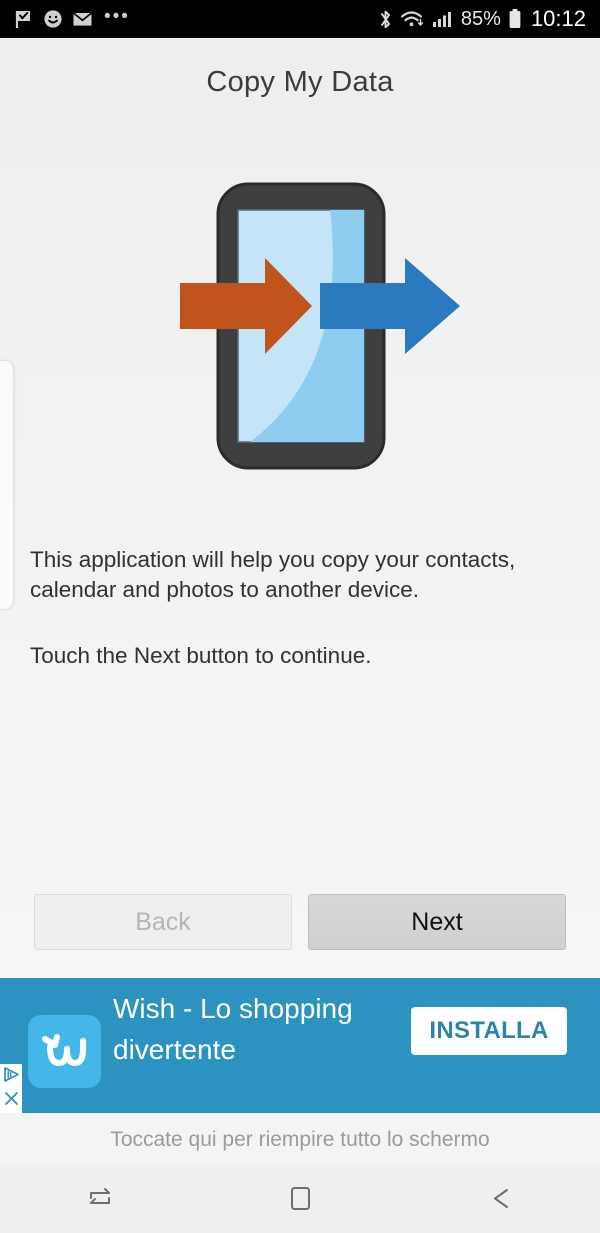  I want to click on wish-app-icon, so click(64, 1051).